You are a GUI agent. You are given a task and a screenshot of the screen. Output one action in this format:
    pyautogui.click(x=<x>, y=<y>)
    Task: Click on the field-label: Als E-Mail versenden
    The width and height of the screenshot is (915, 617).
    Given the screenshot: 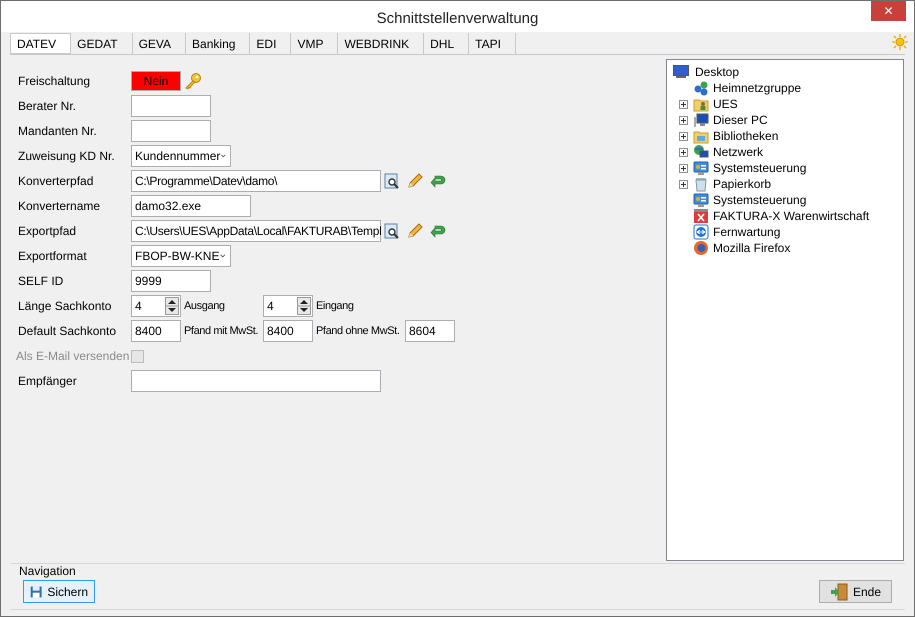 What is the action you would take?
    pyautogui.click(x=72, y=356)
    